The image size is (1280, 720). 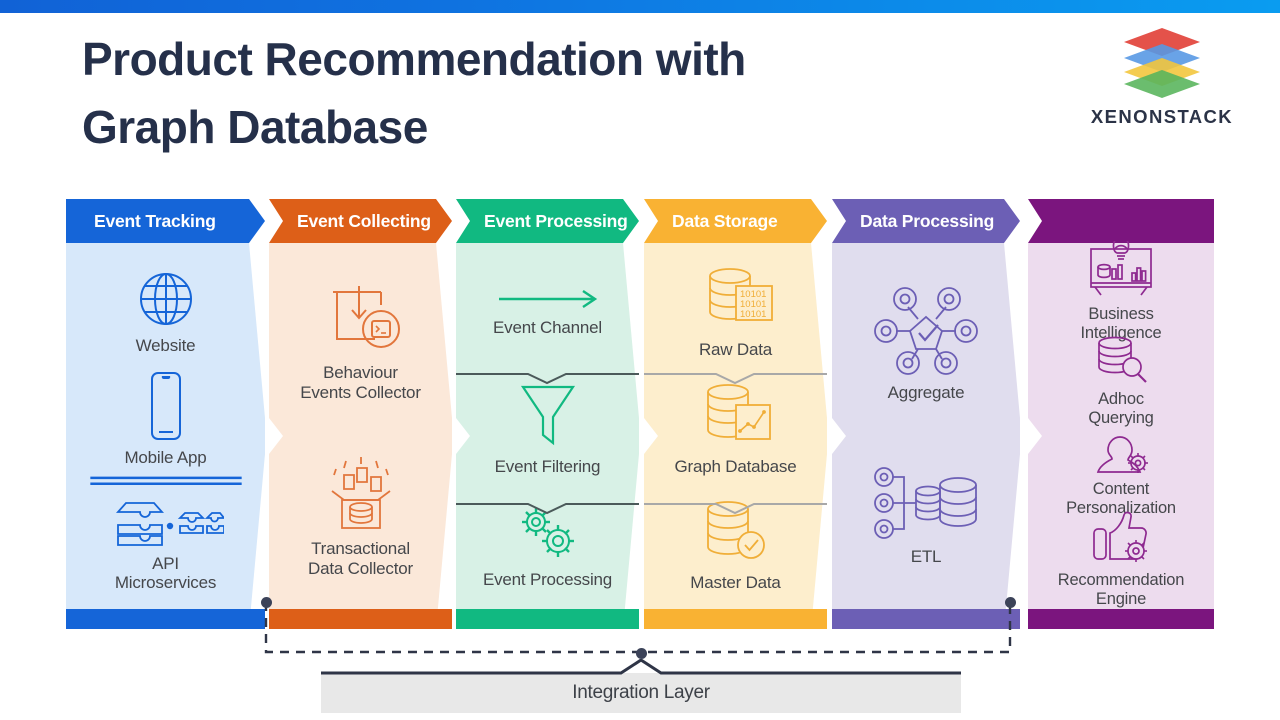 What do you see at coordinates (547, 327) in the screenshot?
I see `pipeline-item-label: Event Channel` at bounding box center [547, 327].